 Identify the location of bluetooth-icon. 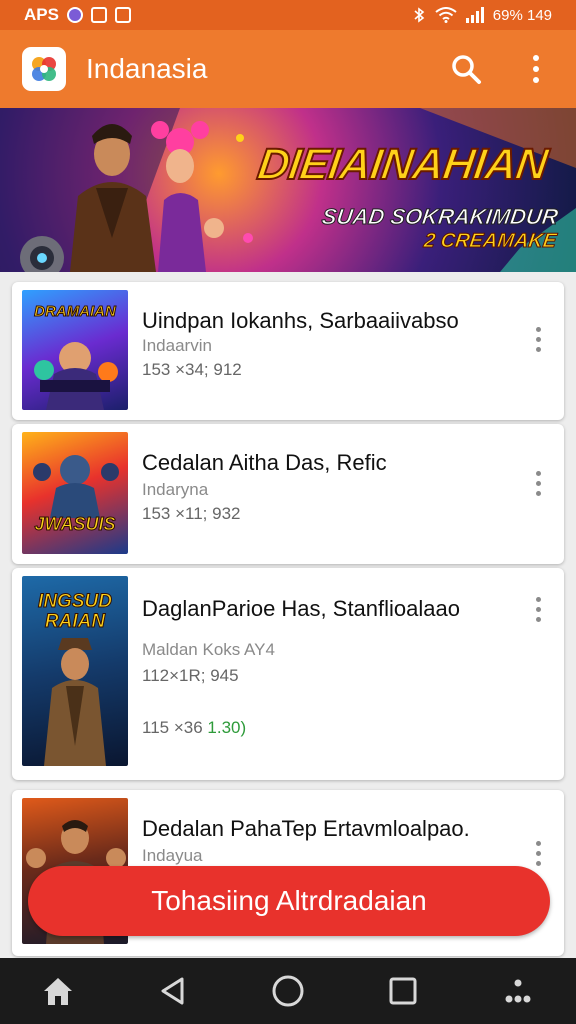
(419, 15).